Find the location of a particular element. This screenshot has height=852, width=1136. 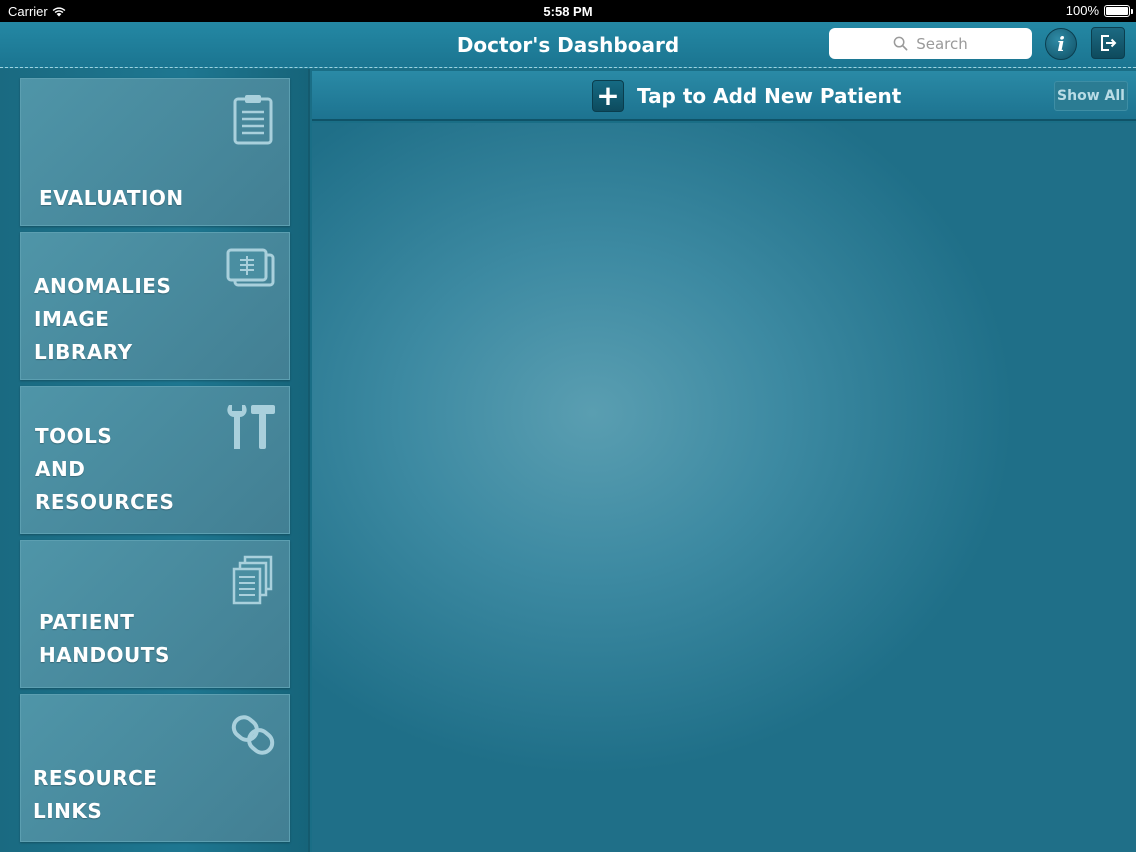

info-icon: i is located at coordinates (1061, 44).